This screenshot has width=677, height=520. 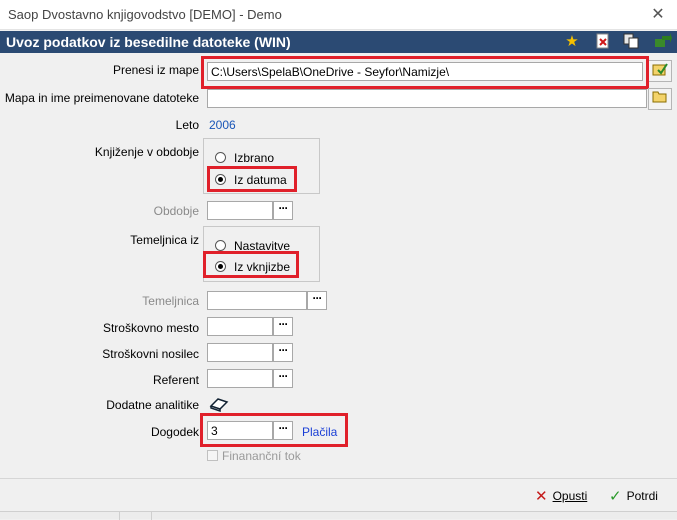 What do you see at coordinates (170, 301) in the screenshot?
I see `journal-label: Temeljnica` at bounding box center [170, 301].